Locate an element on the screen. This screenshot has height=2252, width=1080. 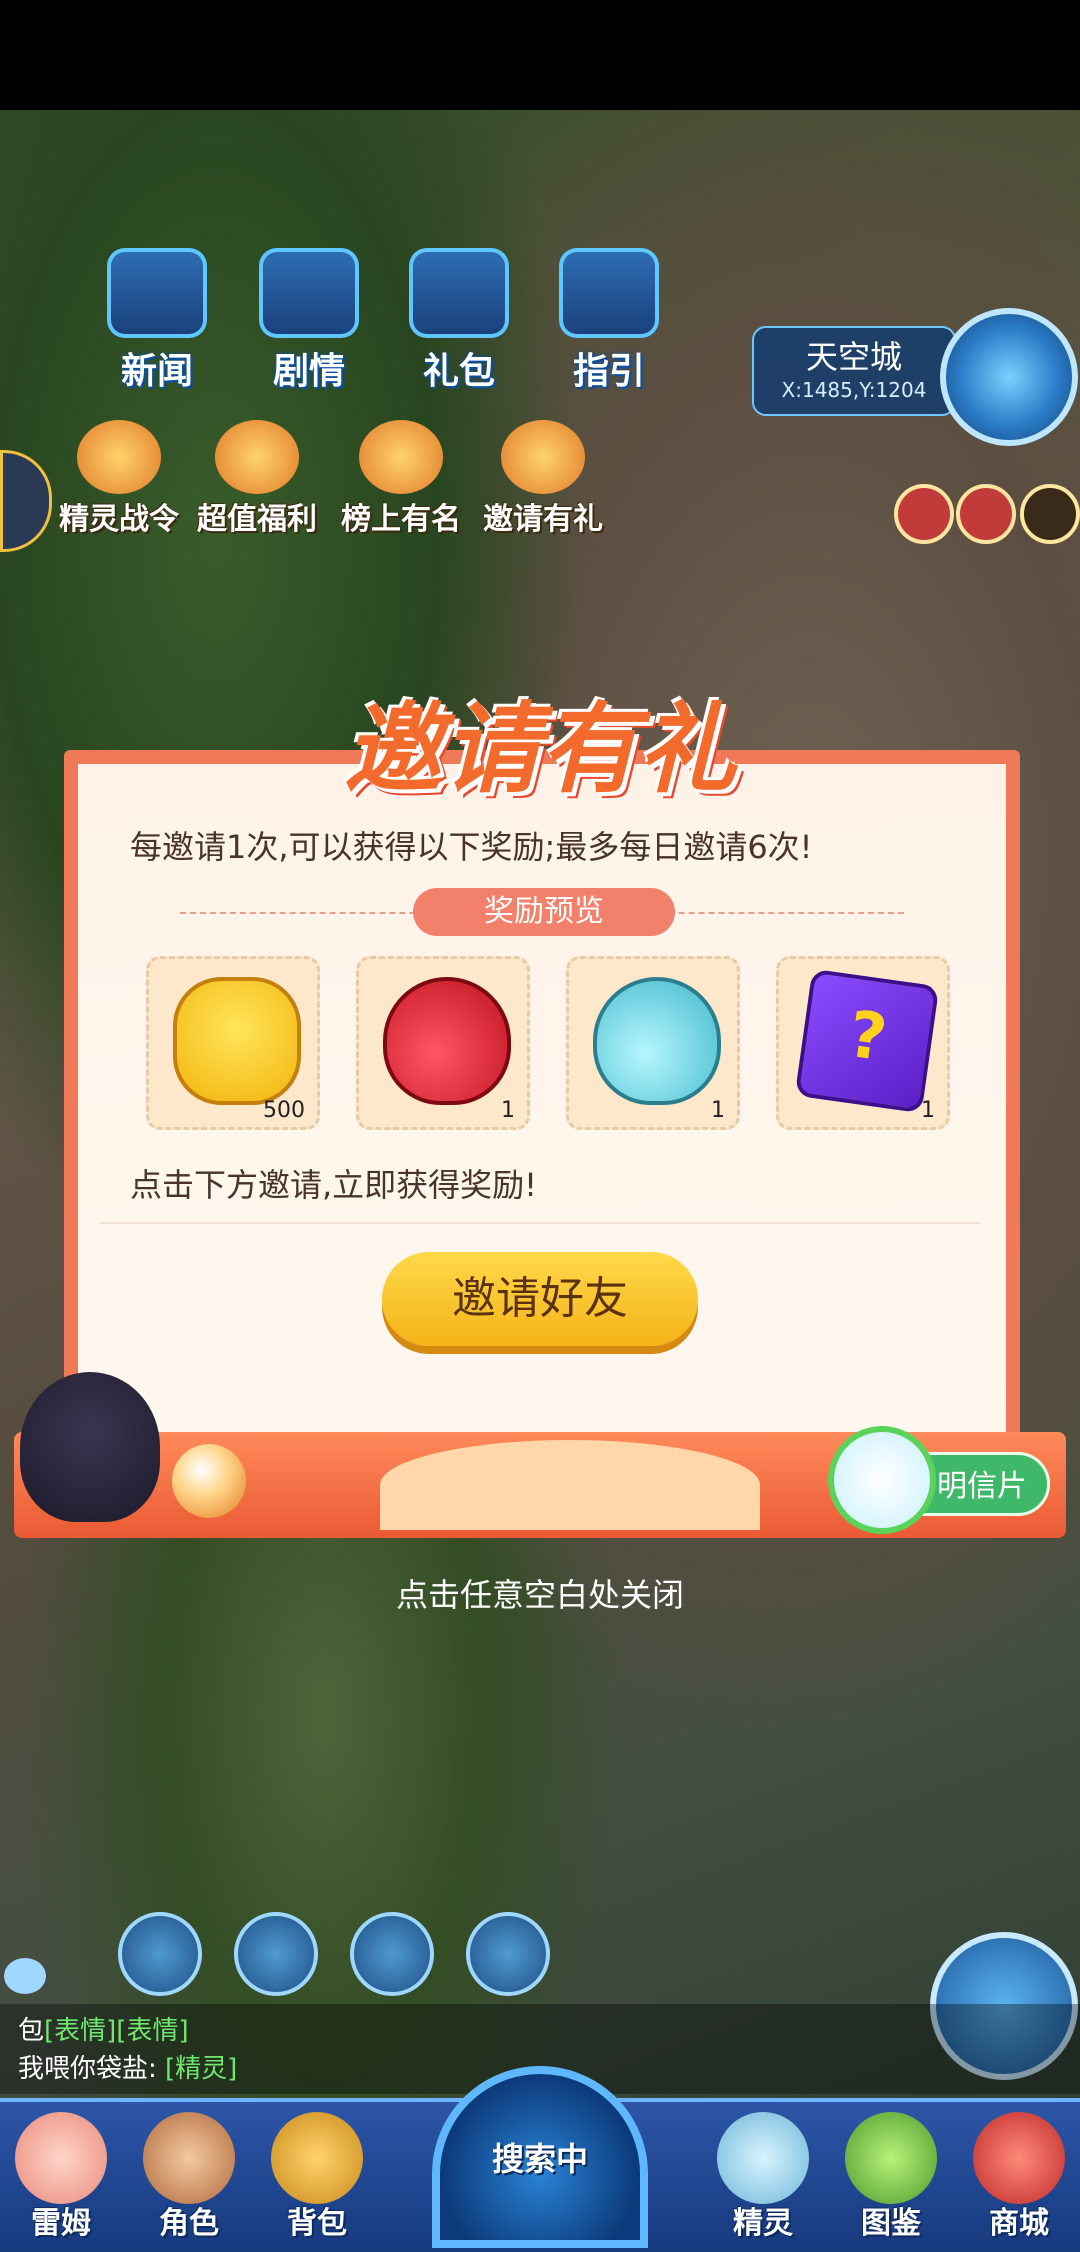
reward-slot-blue-potion: 1 is located at coordinates (653, 1043).